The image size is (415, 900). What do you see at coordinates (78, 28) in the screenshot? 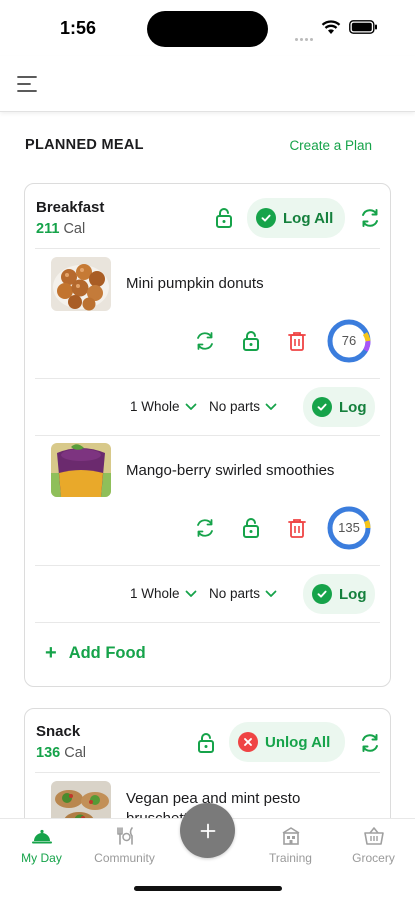
I see `status-time: 1:56` at bounding box center [78, 28].